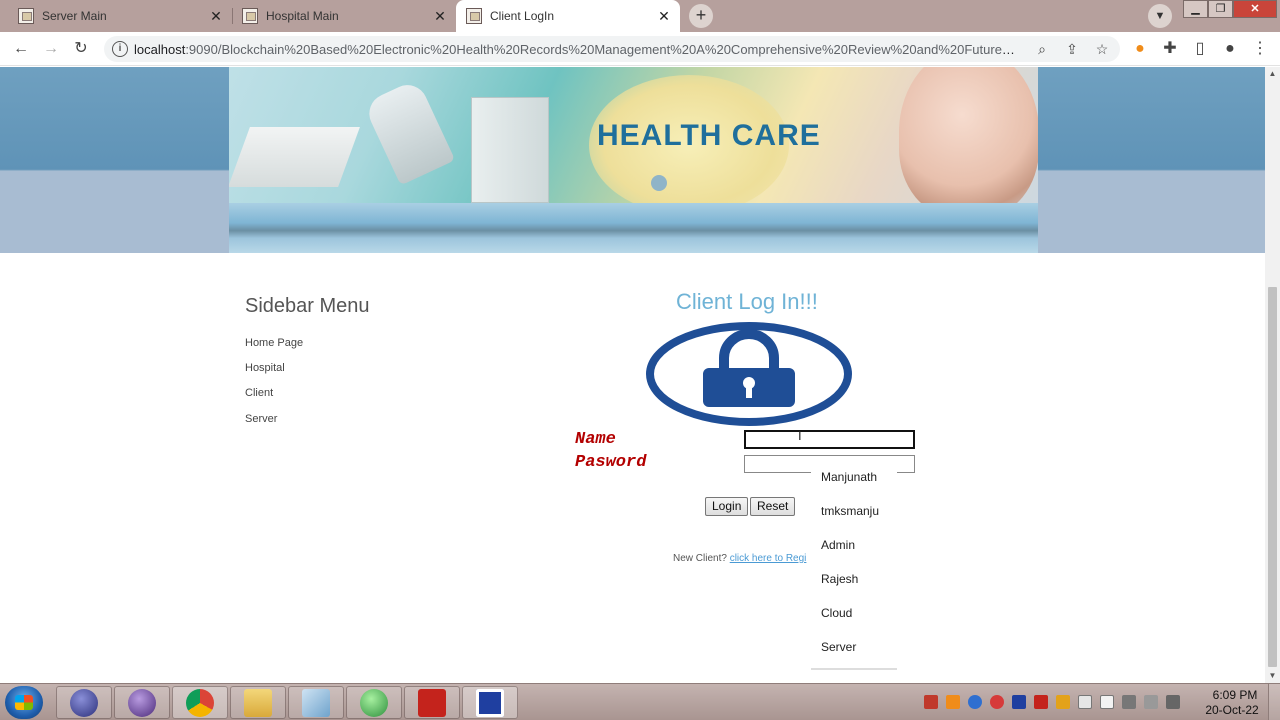 This screenshot has width=1280, height=720. Describe the element at coordinates (768, 558) in the screenshot. I see `register-link: click here to Regi` at that location.